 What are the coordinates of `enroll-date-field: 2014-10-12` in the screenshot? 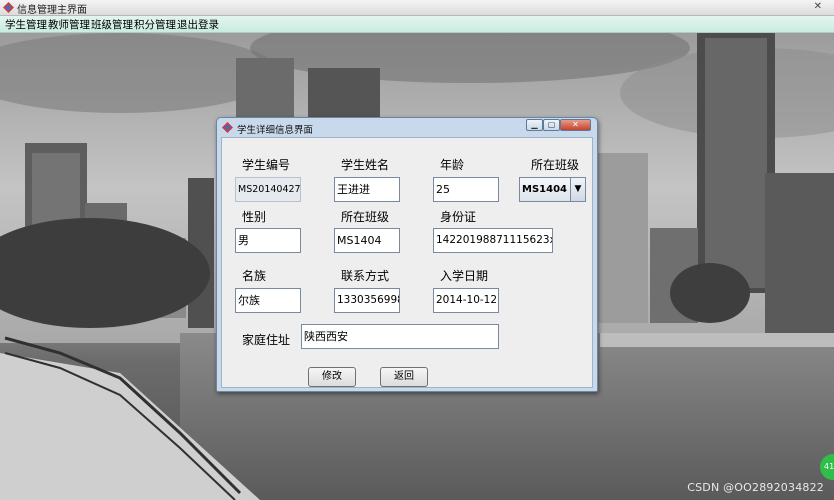 It's located at (466, 300).